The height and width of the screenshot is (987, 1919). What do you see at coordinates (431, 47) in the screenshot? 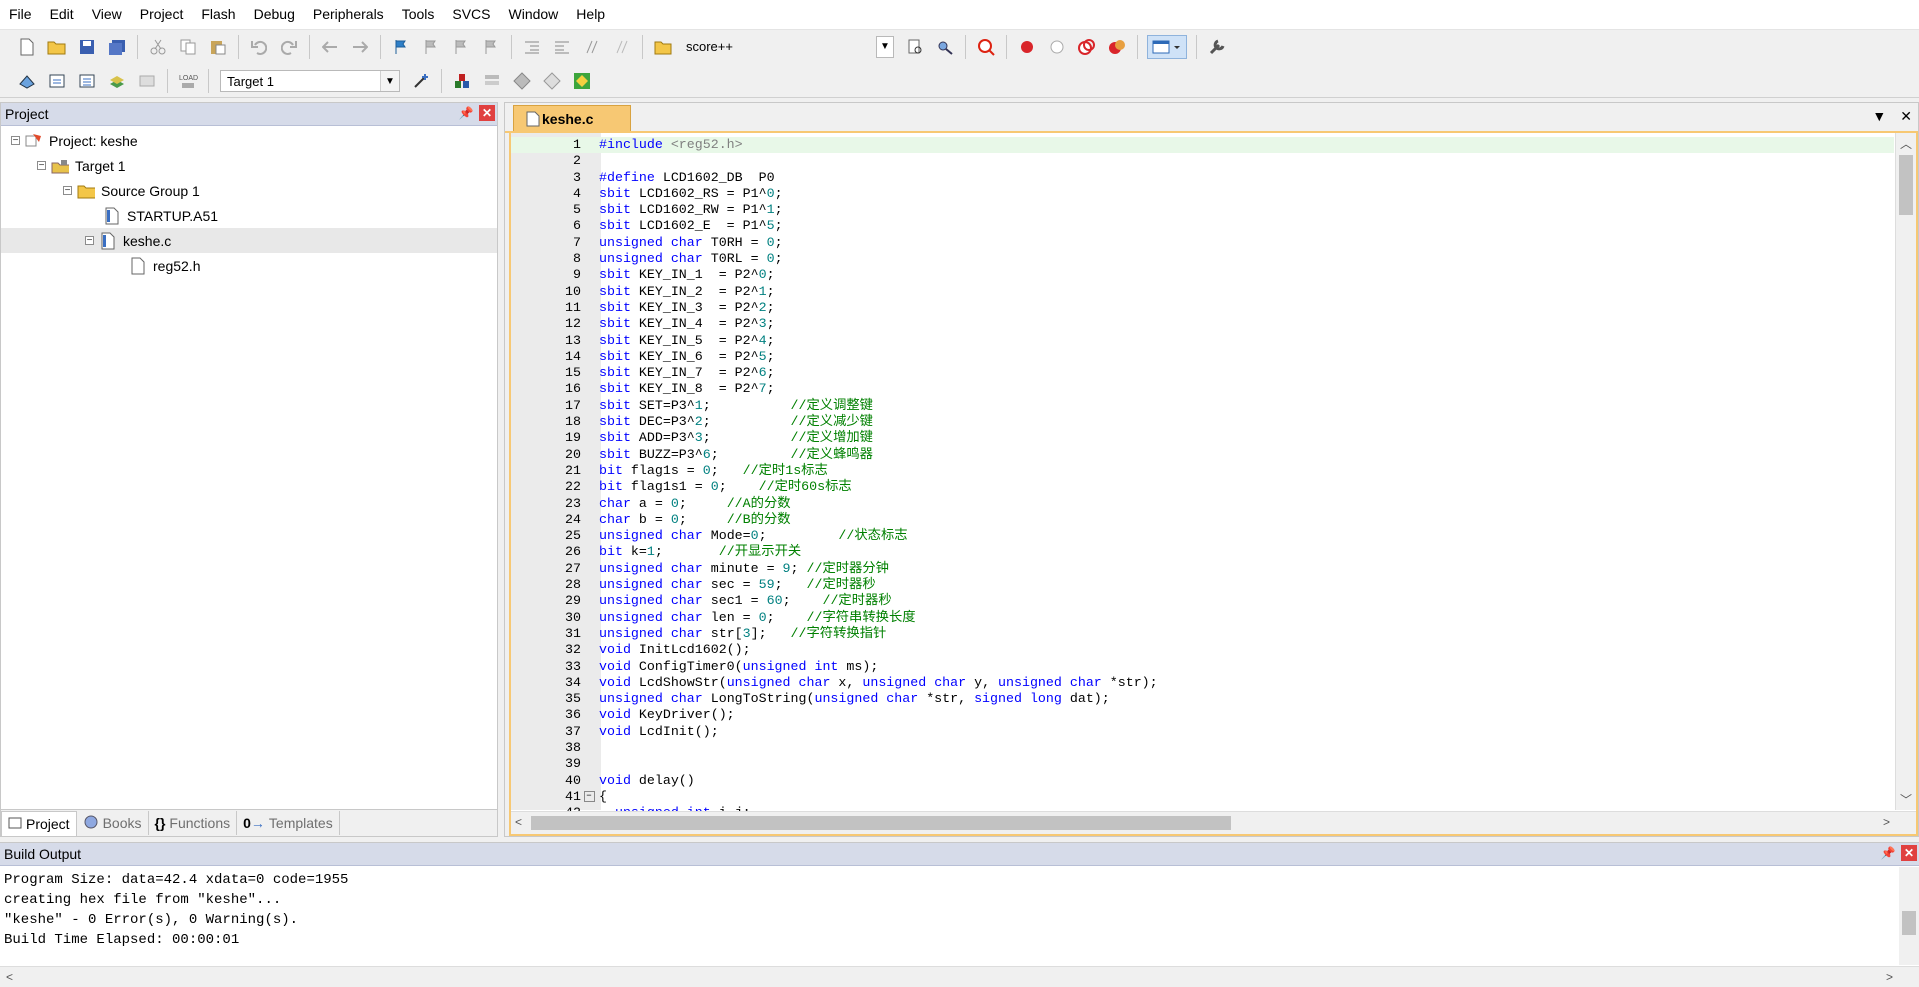
I see `prev-bookmark-icon` at bounding box center [431, 47].